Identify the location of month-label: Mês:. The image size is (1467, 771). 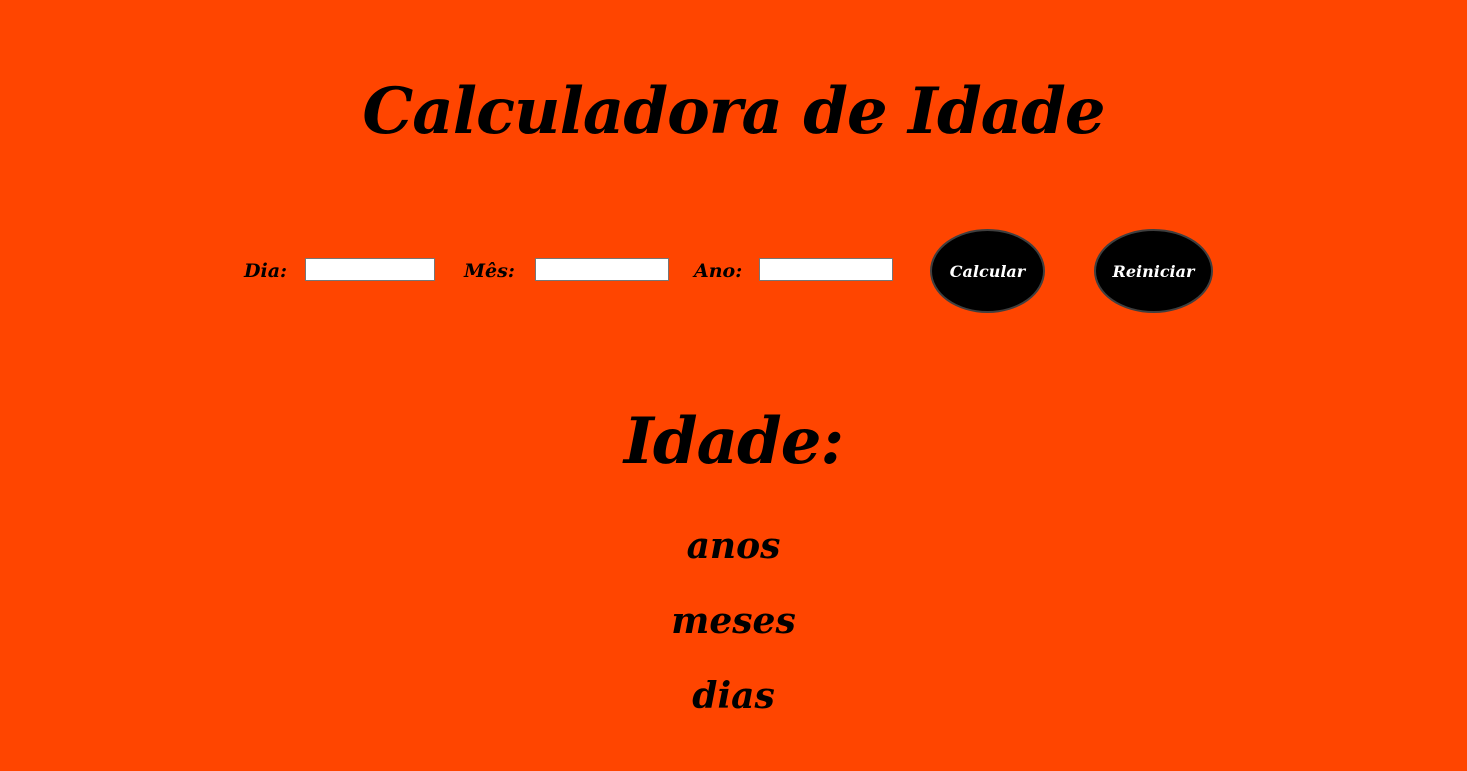
(489, 271).